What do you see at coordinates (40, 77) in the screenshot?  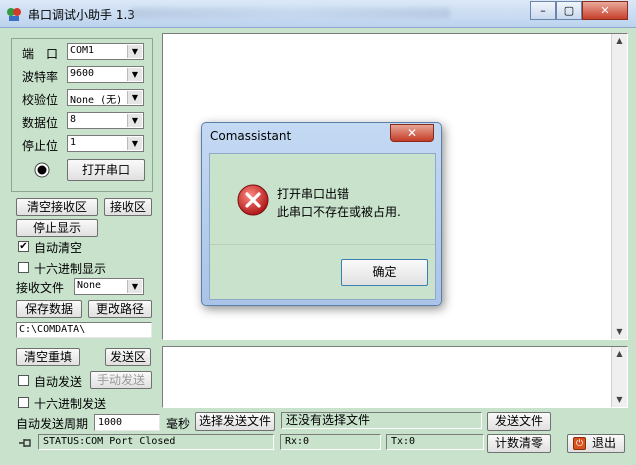 I see `baud-label: 波特率` at bounding box center [40, 77].